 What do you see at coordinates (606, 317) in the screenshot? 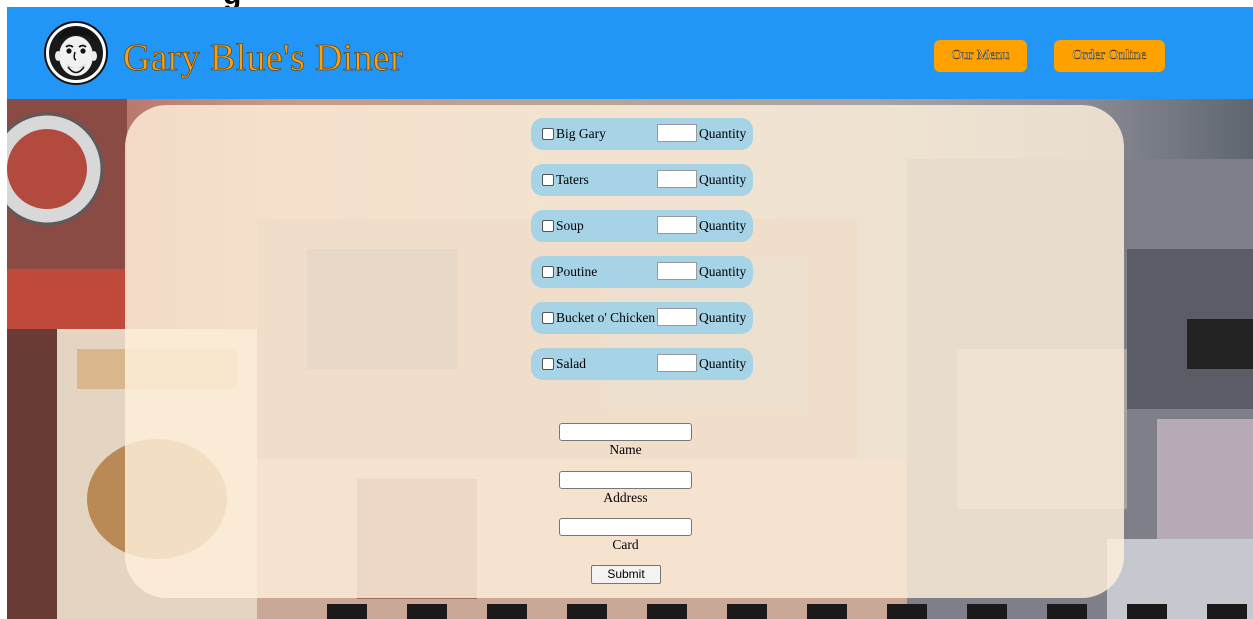
I see `item-name: Bucket o' Chicken` at bounding box center [606, 317].